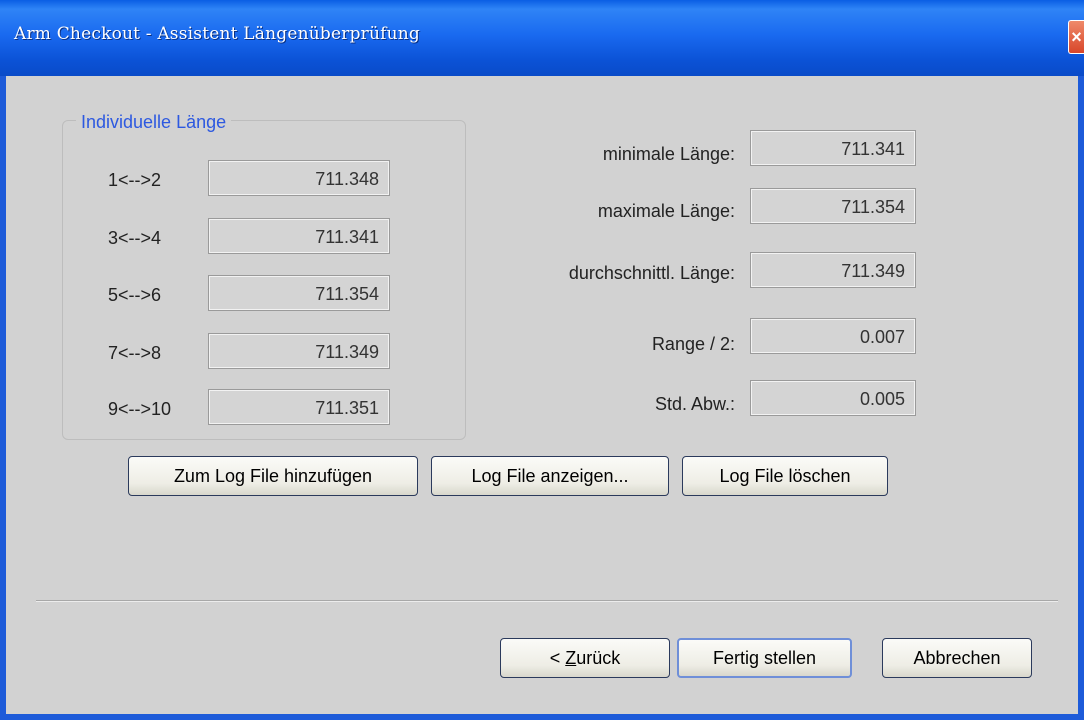  What do you see at coordinates (694, 404) in the screenshot?
I see `stat-label-std: Std. Abw.:` at bounding box center [694, 404].